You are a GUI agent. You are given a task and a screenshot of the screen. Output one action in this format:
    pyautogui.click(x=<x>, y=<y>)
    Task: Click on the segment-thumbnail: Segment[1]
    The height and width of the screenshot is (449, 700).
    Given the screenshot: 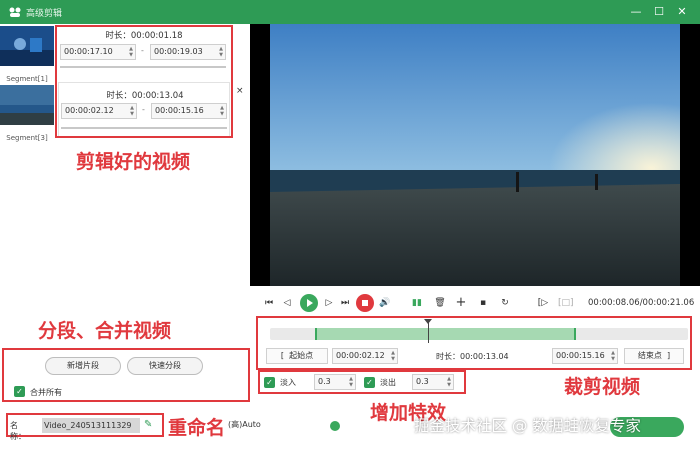 What is the action you would take?
    pyautogui.click(x=27, y=54)
    